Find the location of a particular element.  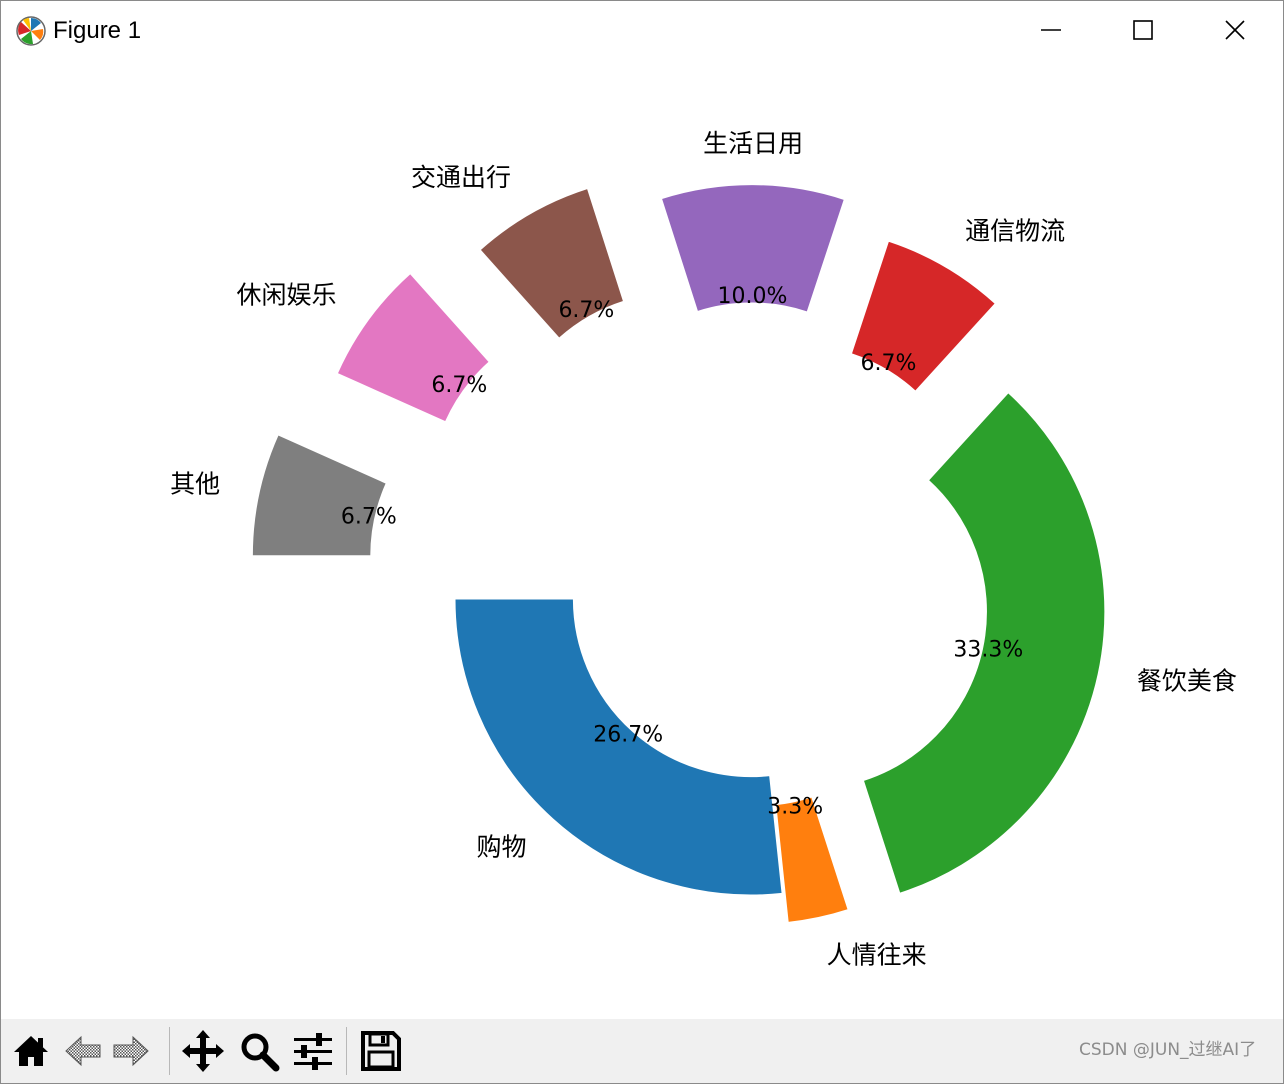

sliders-icon is located at coordinates (313, 1051).